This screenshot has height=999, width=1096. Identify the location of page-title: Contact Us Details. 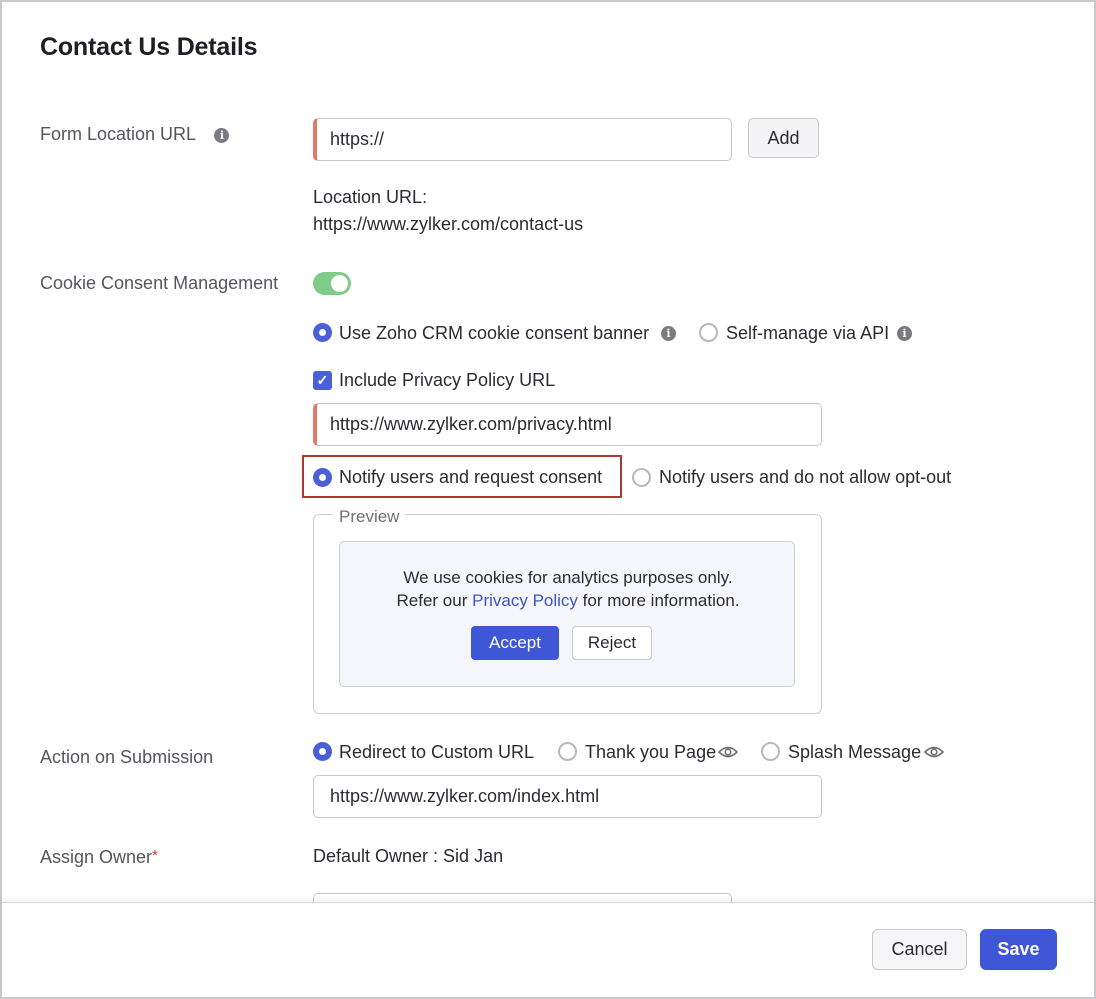
(149, 47).